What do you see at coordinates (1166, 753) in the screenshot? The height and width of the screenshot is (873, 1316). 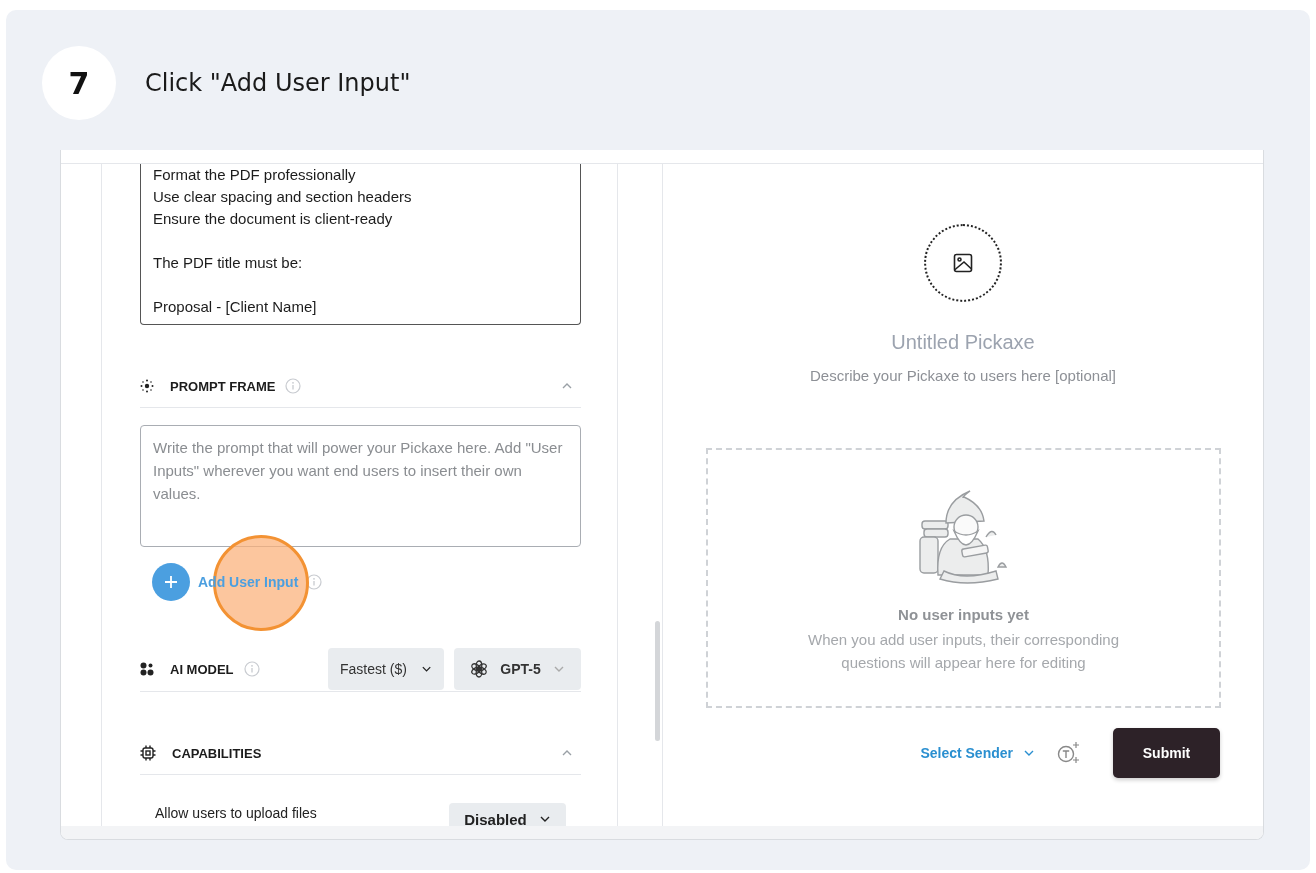 I see `submit-button: Submit` at bounding box center [1166, 753].